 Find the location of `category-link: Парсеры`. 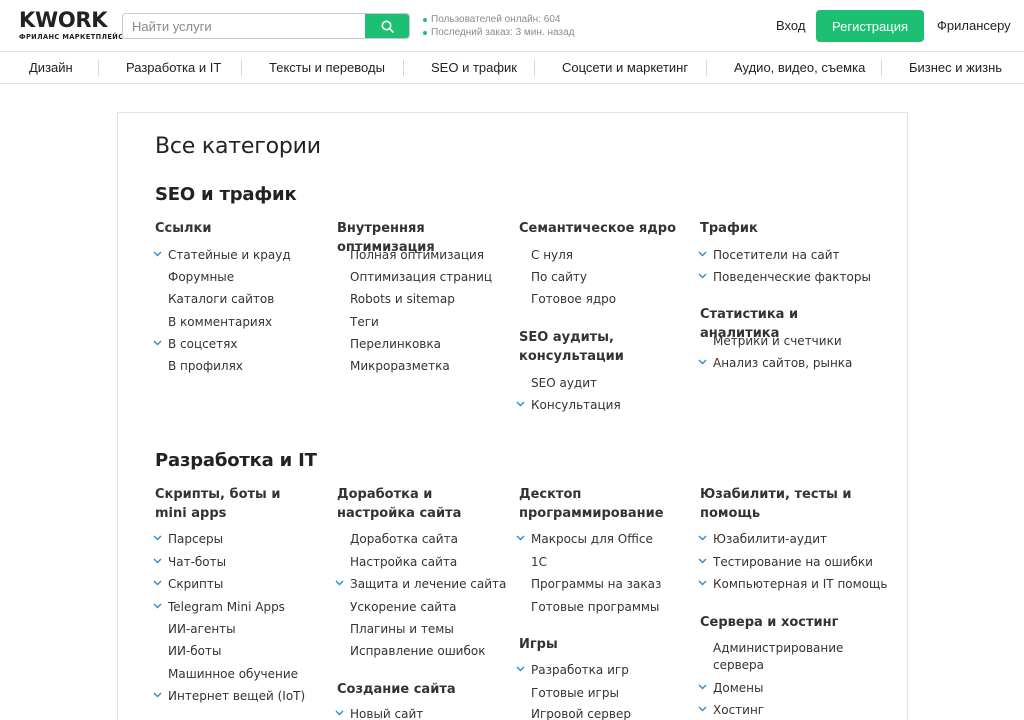

category-link: Парсеры is located at coordinates (188, 539).